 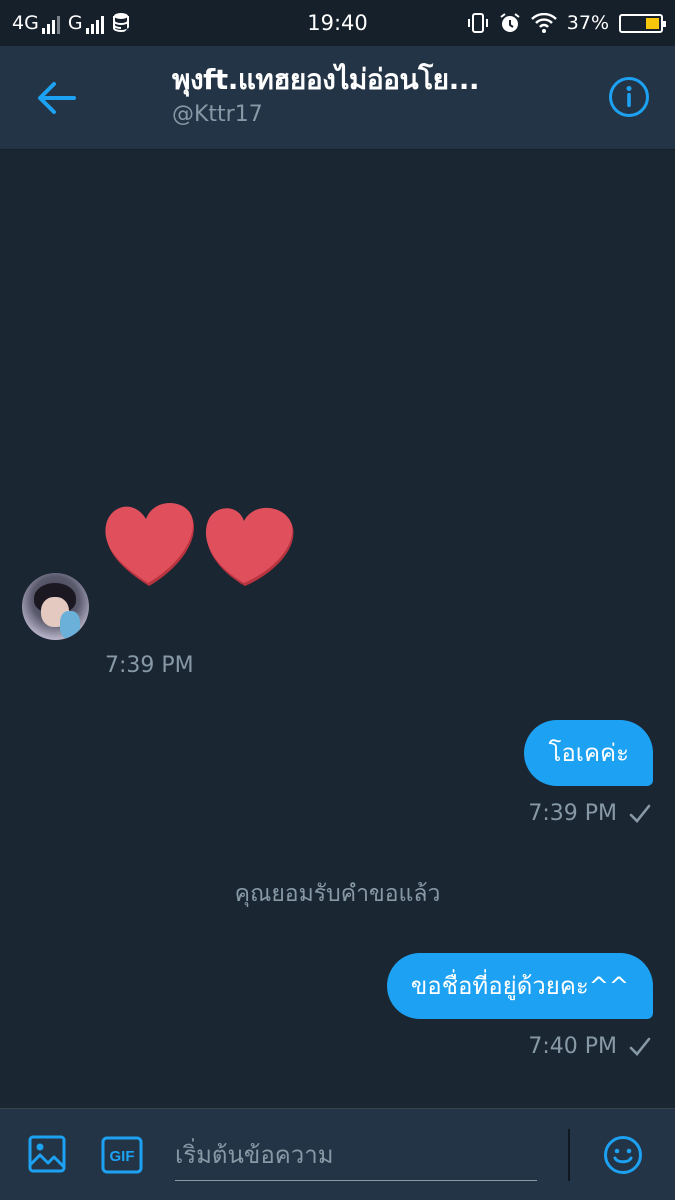 What do you see at coordinates (623, 1155) in the screenshot?
I see `smiley-icon` at bounding box center [623, 1155].